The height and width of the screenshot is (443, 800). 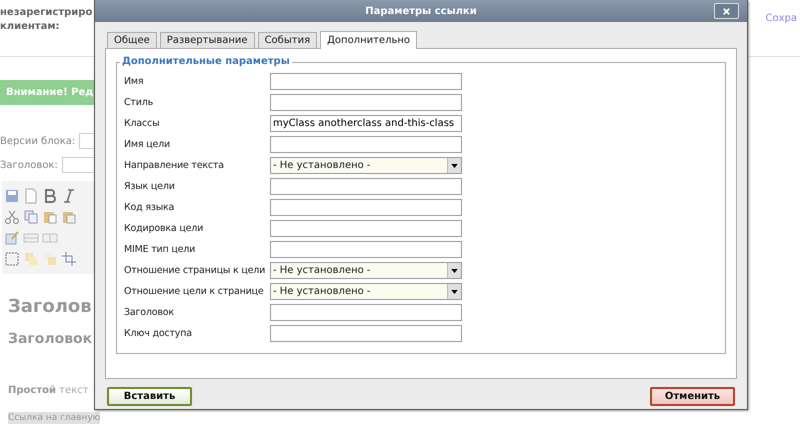 What do you see at coordinates (69, 259) in the screenshot?
I see `crop-icon` at bounding box center [69, 259].